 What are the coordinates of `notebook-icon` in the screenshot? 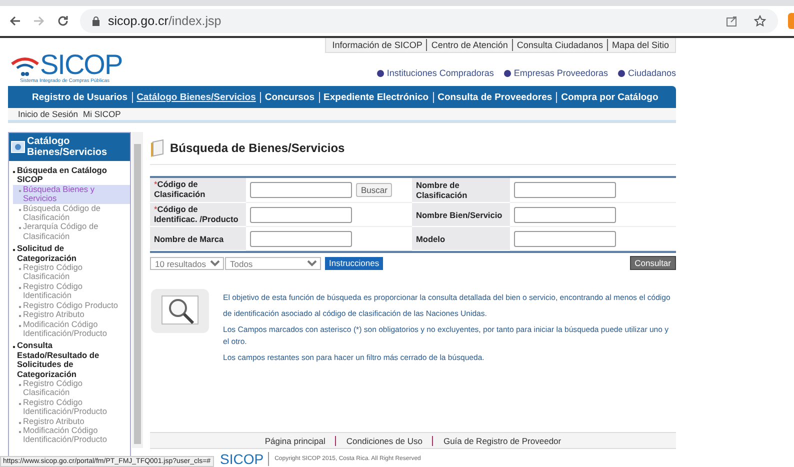 It's located at (158, 148).